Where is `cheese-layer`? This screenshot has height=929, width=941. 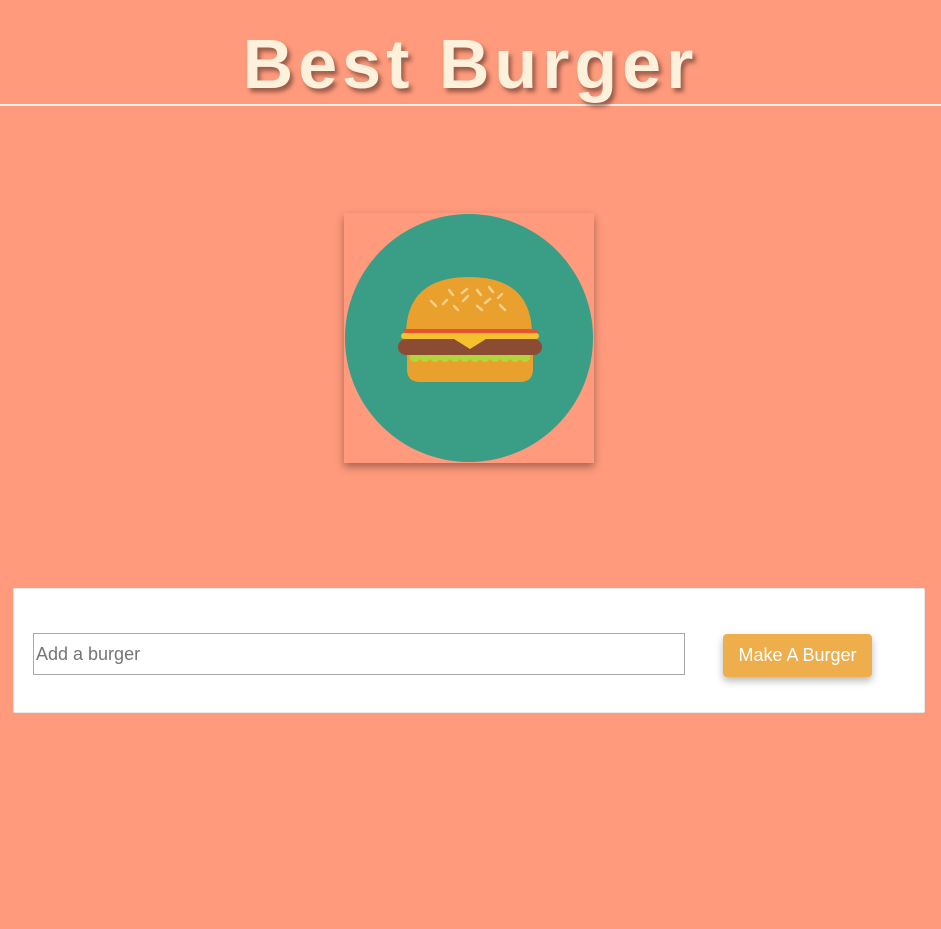
cheese-layer is located at coordinates (470, 336).